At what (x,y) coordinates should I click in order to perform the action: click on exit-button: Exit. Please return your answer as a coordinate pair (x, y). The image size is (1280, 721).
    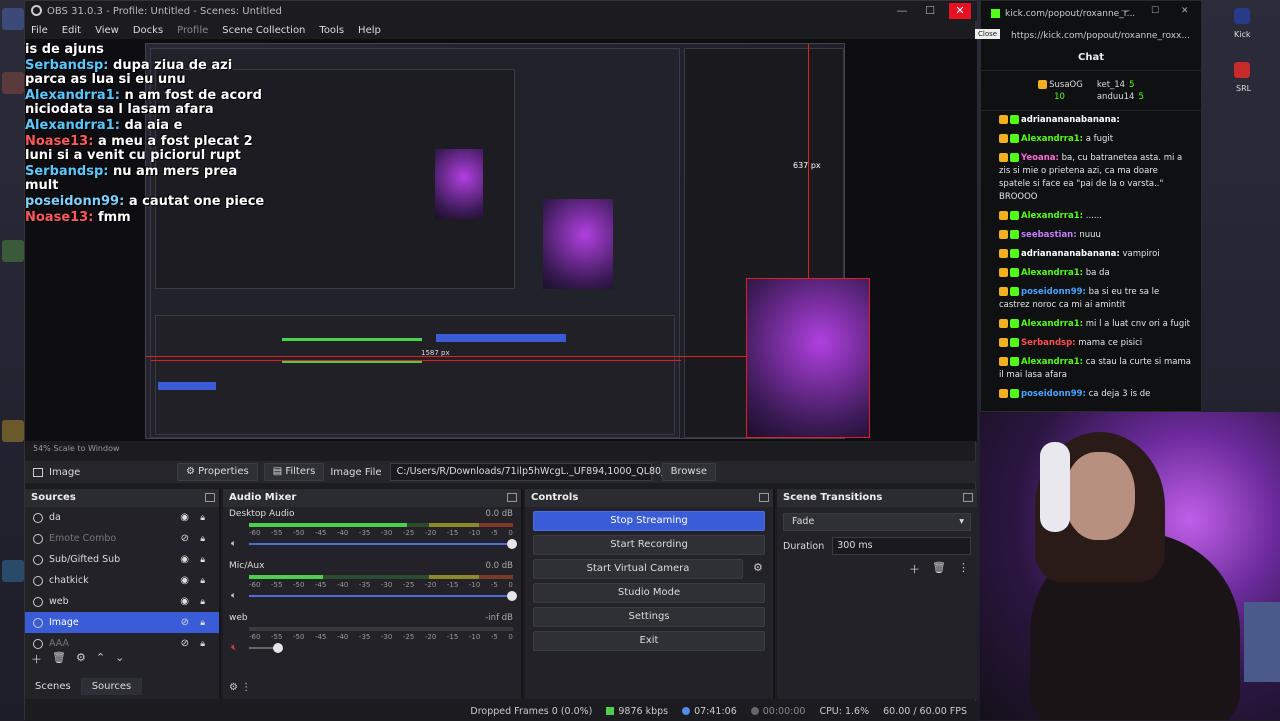
    Looking at the image, I should click on (649, 641).